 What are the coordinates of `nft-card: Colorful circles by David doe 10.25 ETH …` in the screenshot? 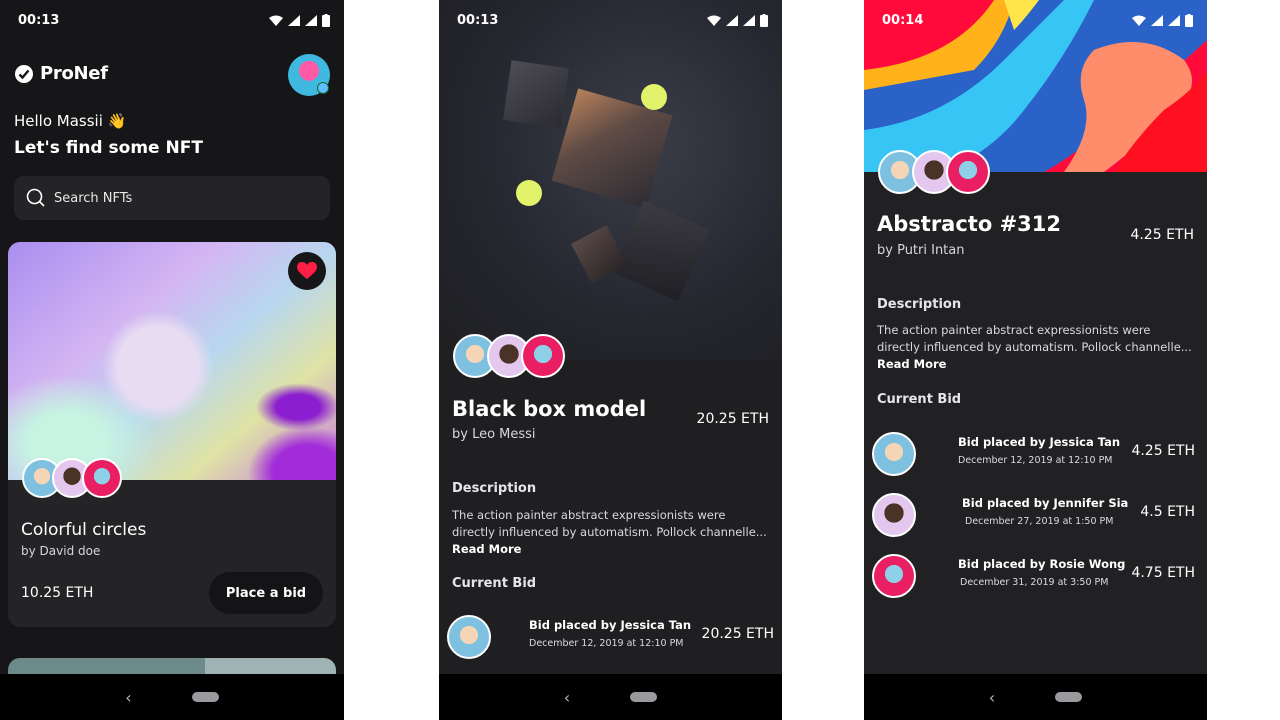 It's located at (172, 434).